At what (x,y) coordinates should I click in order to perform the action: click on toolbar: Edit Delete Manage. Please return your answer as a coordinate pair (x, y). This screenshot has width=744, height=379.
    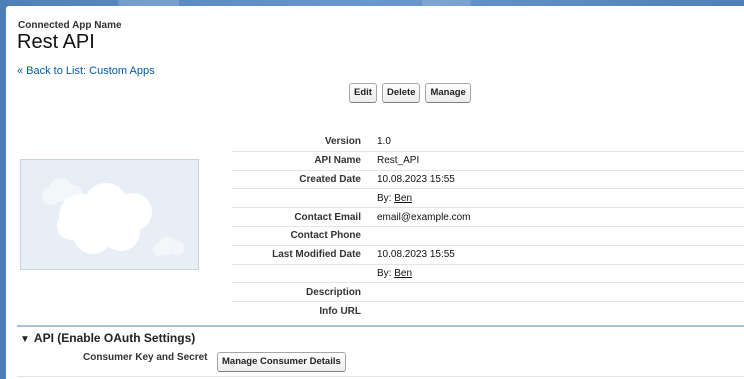
    Looking at the image, I should click on (410, 93).